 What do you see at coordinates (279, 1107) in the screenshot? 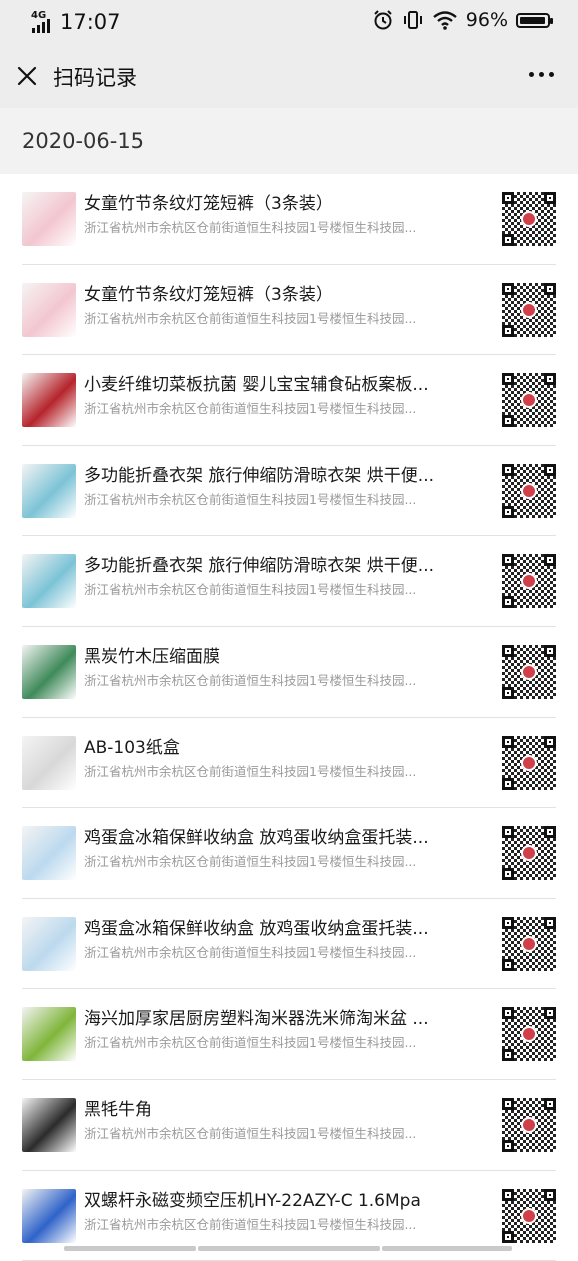
I see `record-title: 黑牦牛角` at bounding box center [279, 1107].